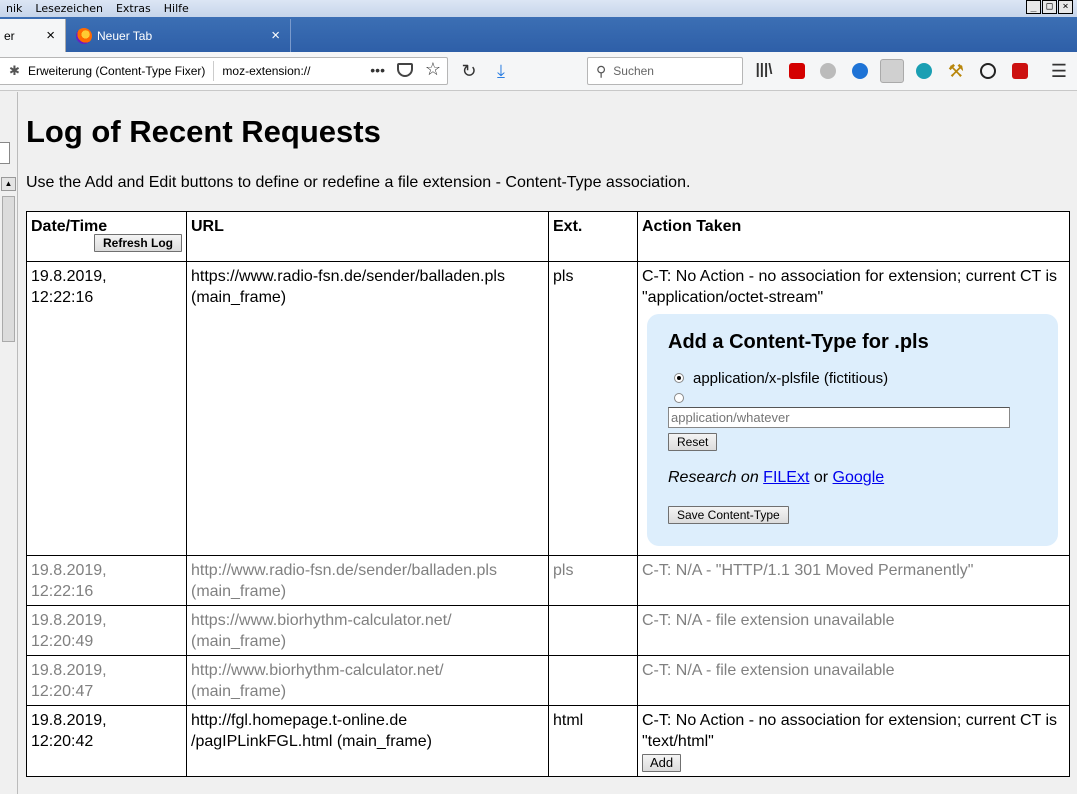  Describe the element at coordinates (9, 443) in the screenshot. I see `sidebar-panel: ▲` at that location.